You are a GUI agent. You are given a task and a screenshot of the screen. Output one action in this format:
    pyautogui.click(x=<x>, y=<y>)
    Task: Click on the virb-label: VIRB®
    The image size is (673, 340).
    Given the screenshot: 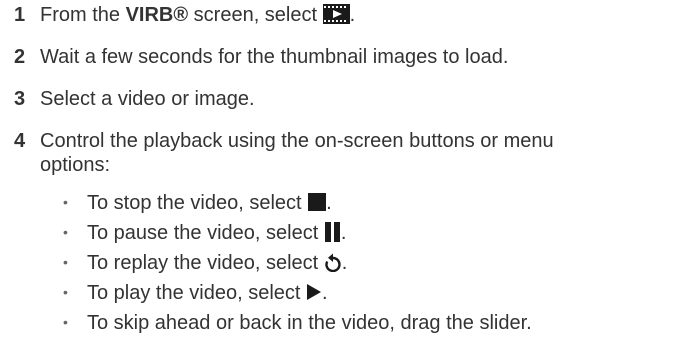 What is the action you would take?
    pyautogui.click(x=157, y=15)
    